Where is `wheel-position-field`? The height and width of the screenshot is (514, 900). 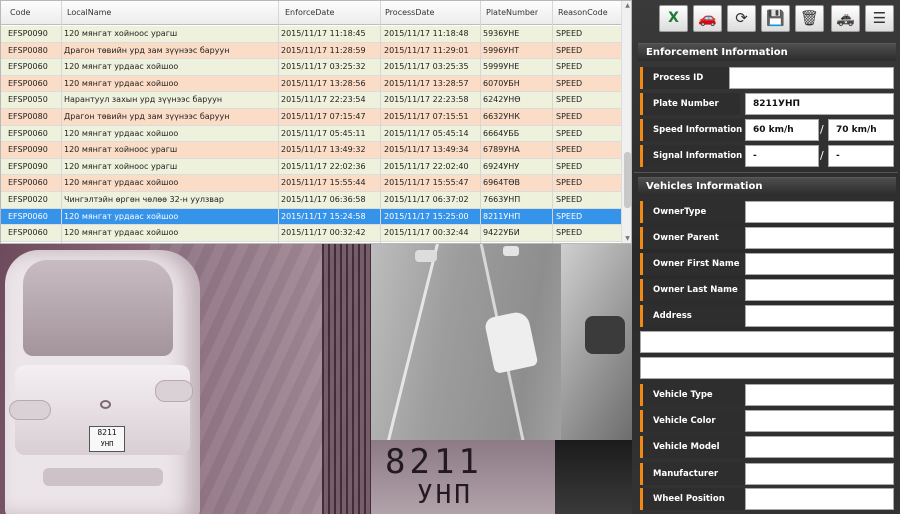 wheel-position-field is located at coordinates (819, 499).